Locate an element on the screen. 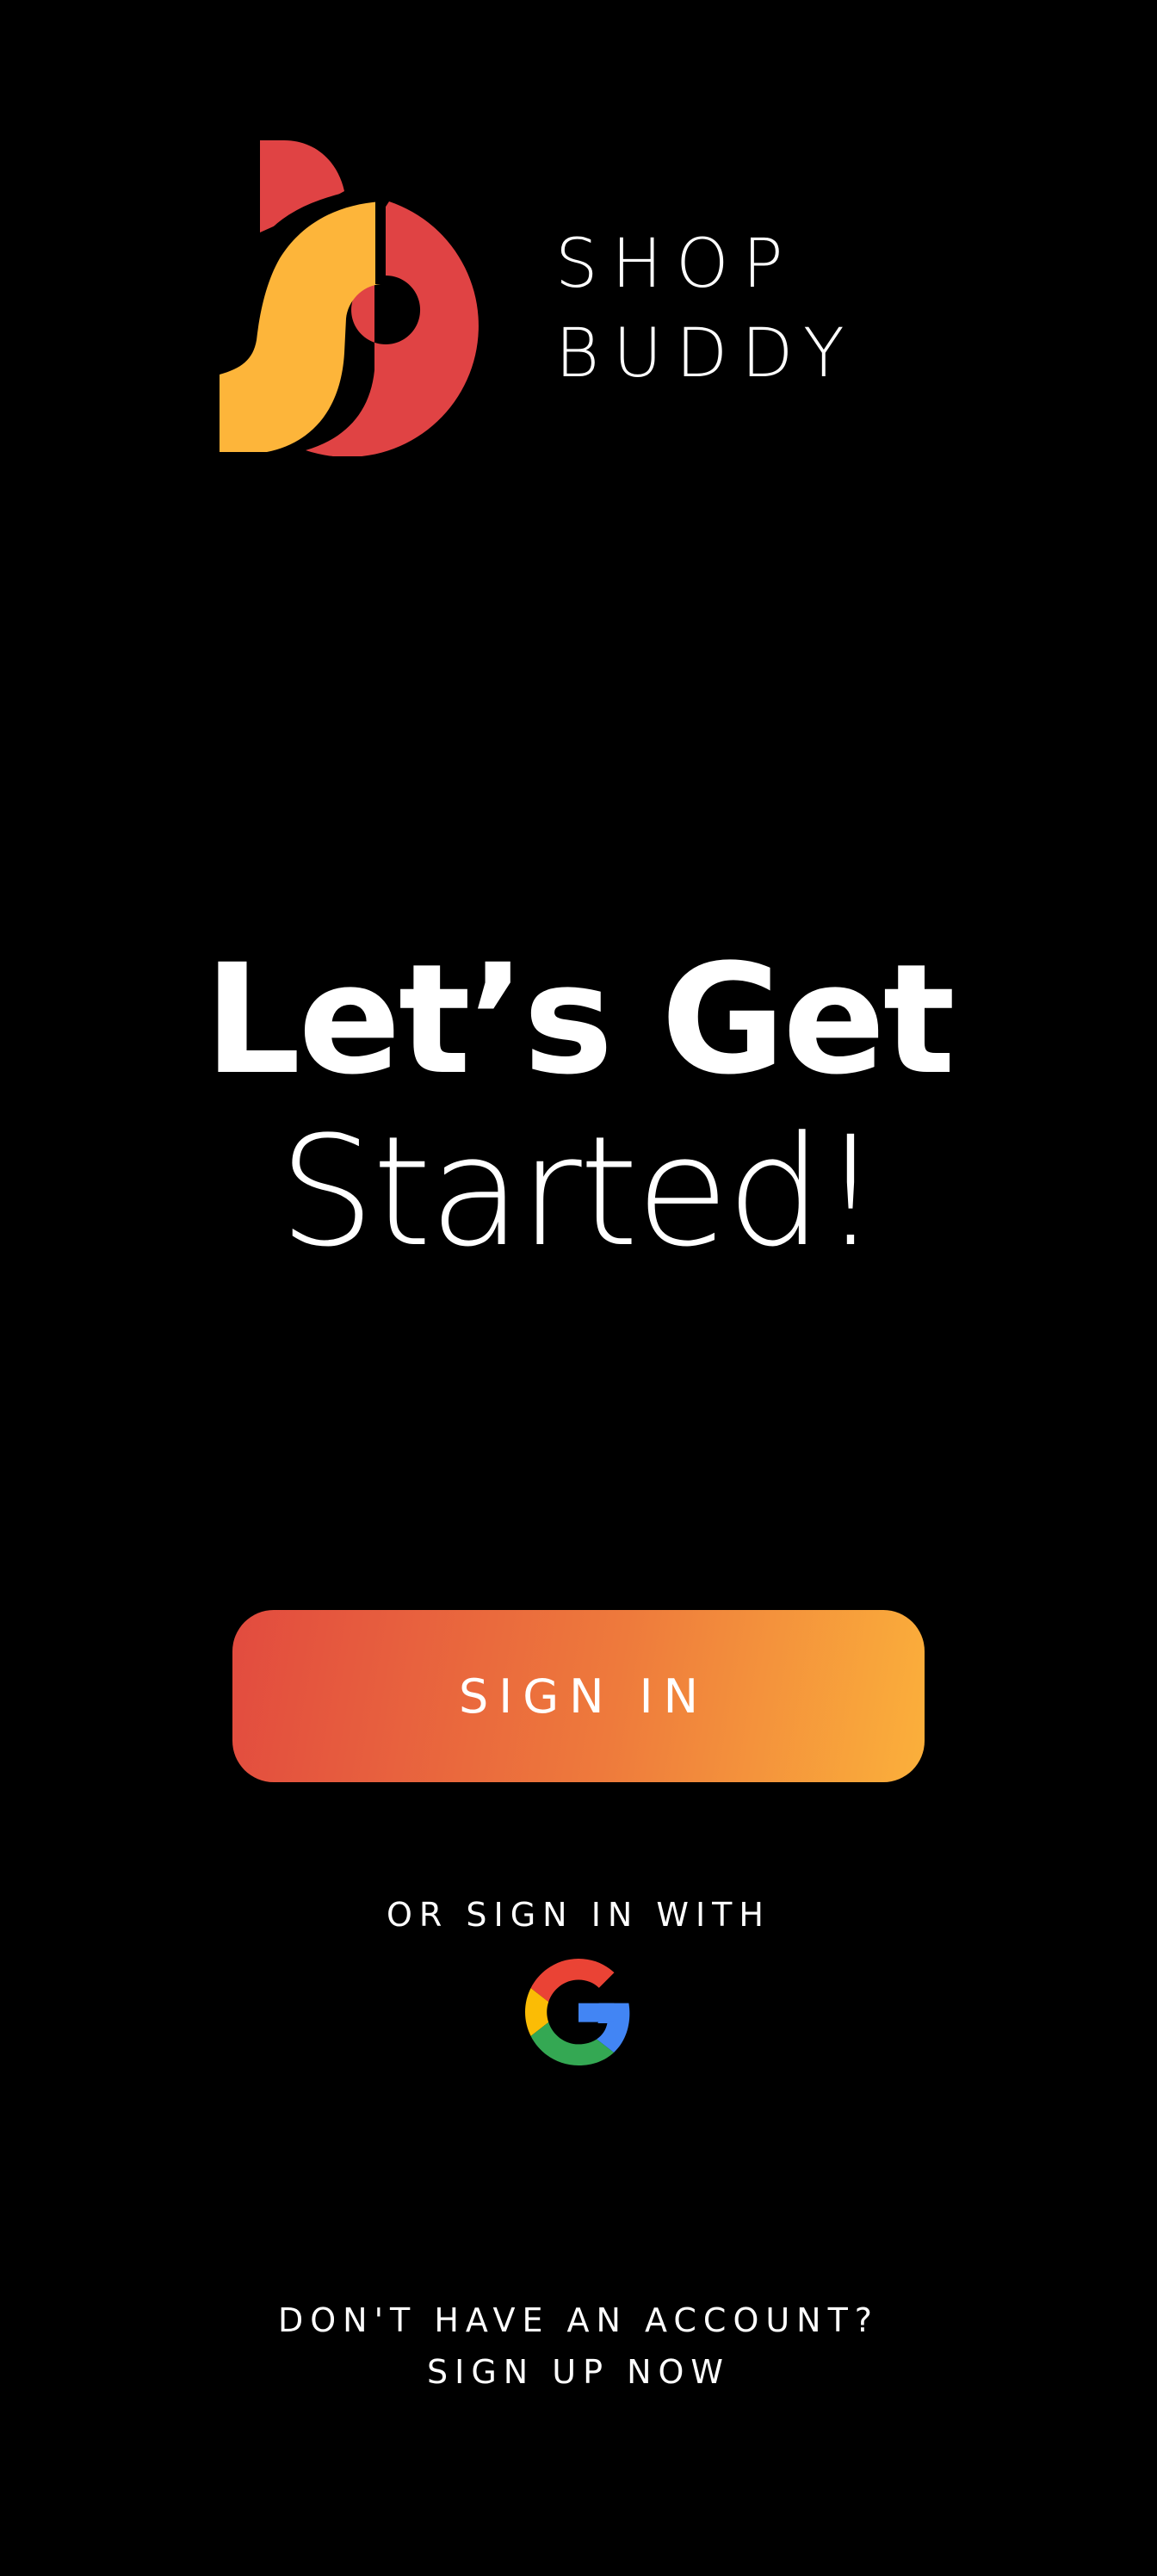 The image size is (1157, 2576). alternate-sign-in-label: OR SIGN IN WITH is located at coordinates (579, 1915).